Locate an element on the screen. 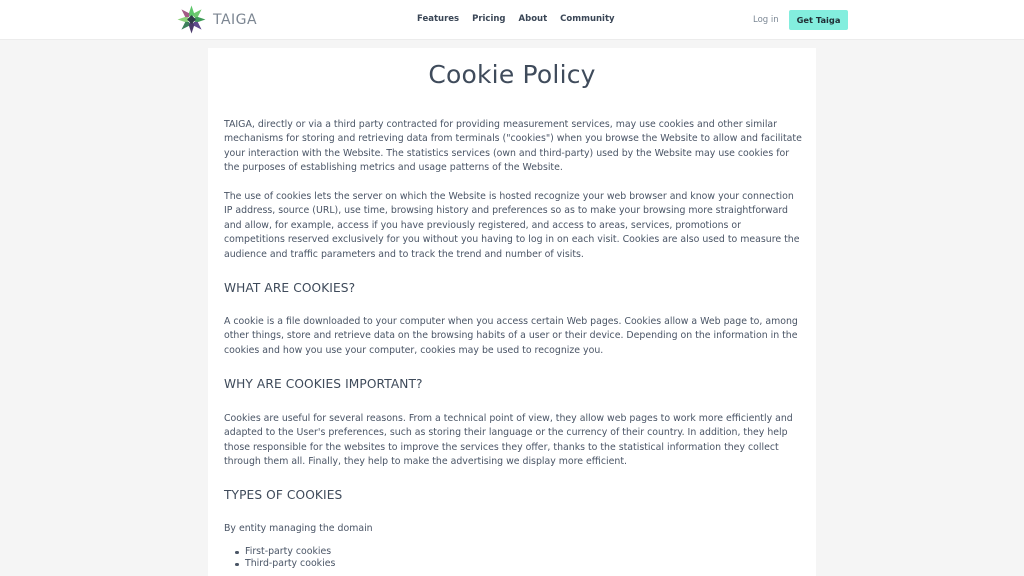 This screenshot has width=1024, height=576. logo-text: TAIGA is located at coordinates (235, 19).